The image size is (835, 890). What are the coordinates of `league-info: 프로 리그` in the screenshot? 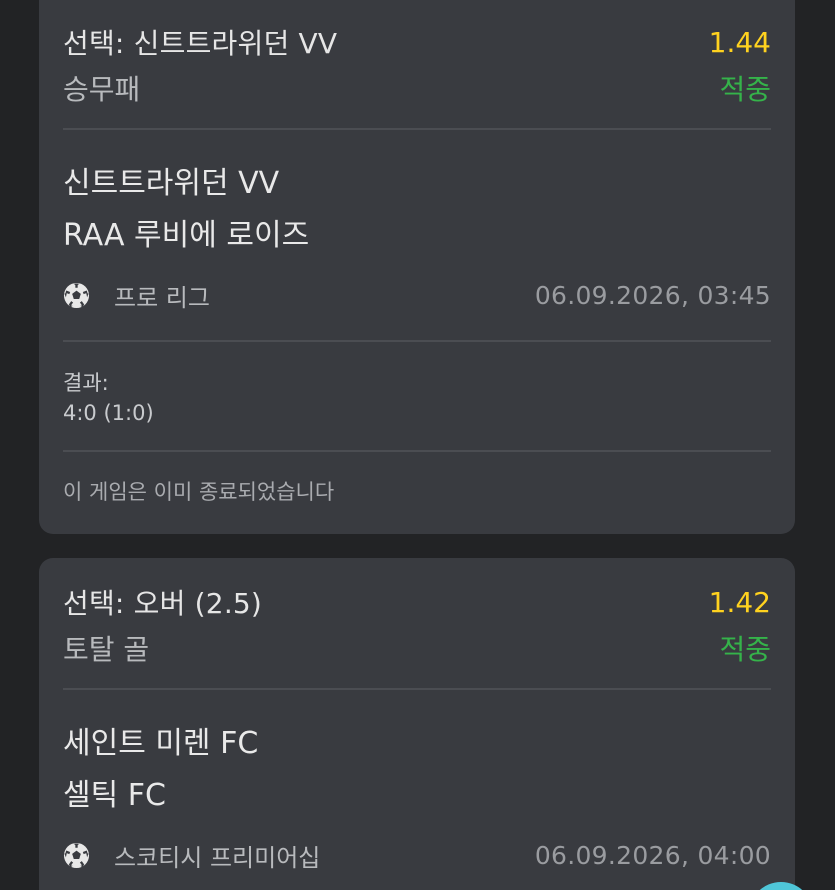 It's located at (136, 295).